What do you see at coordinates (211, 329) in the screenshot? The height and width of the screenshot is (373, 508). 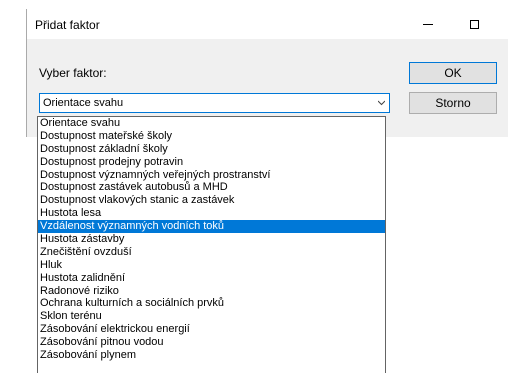 I see `dropdown-option: Zásobování elektrickou energií` at bounding box center [211, 329].